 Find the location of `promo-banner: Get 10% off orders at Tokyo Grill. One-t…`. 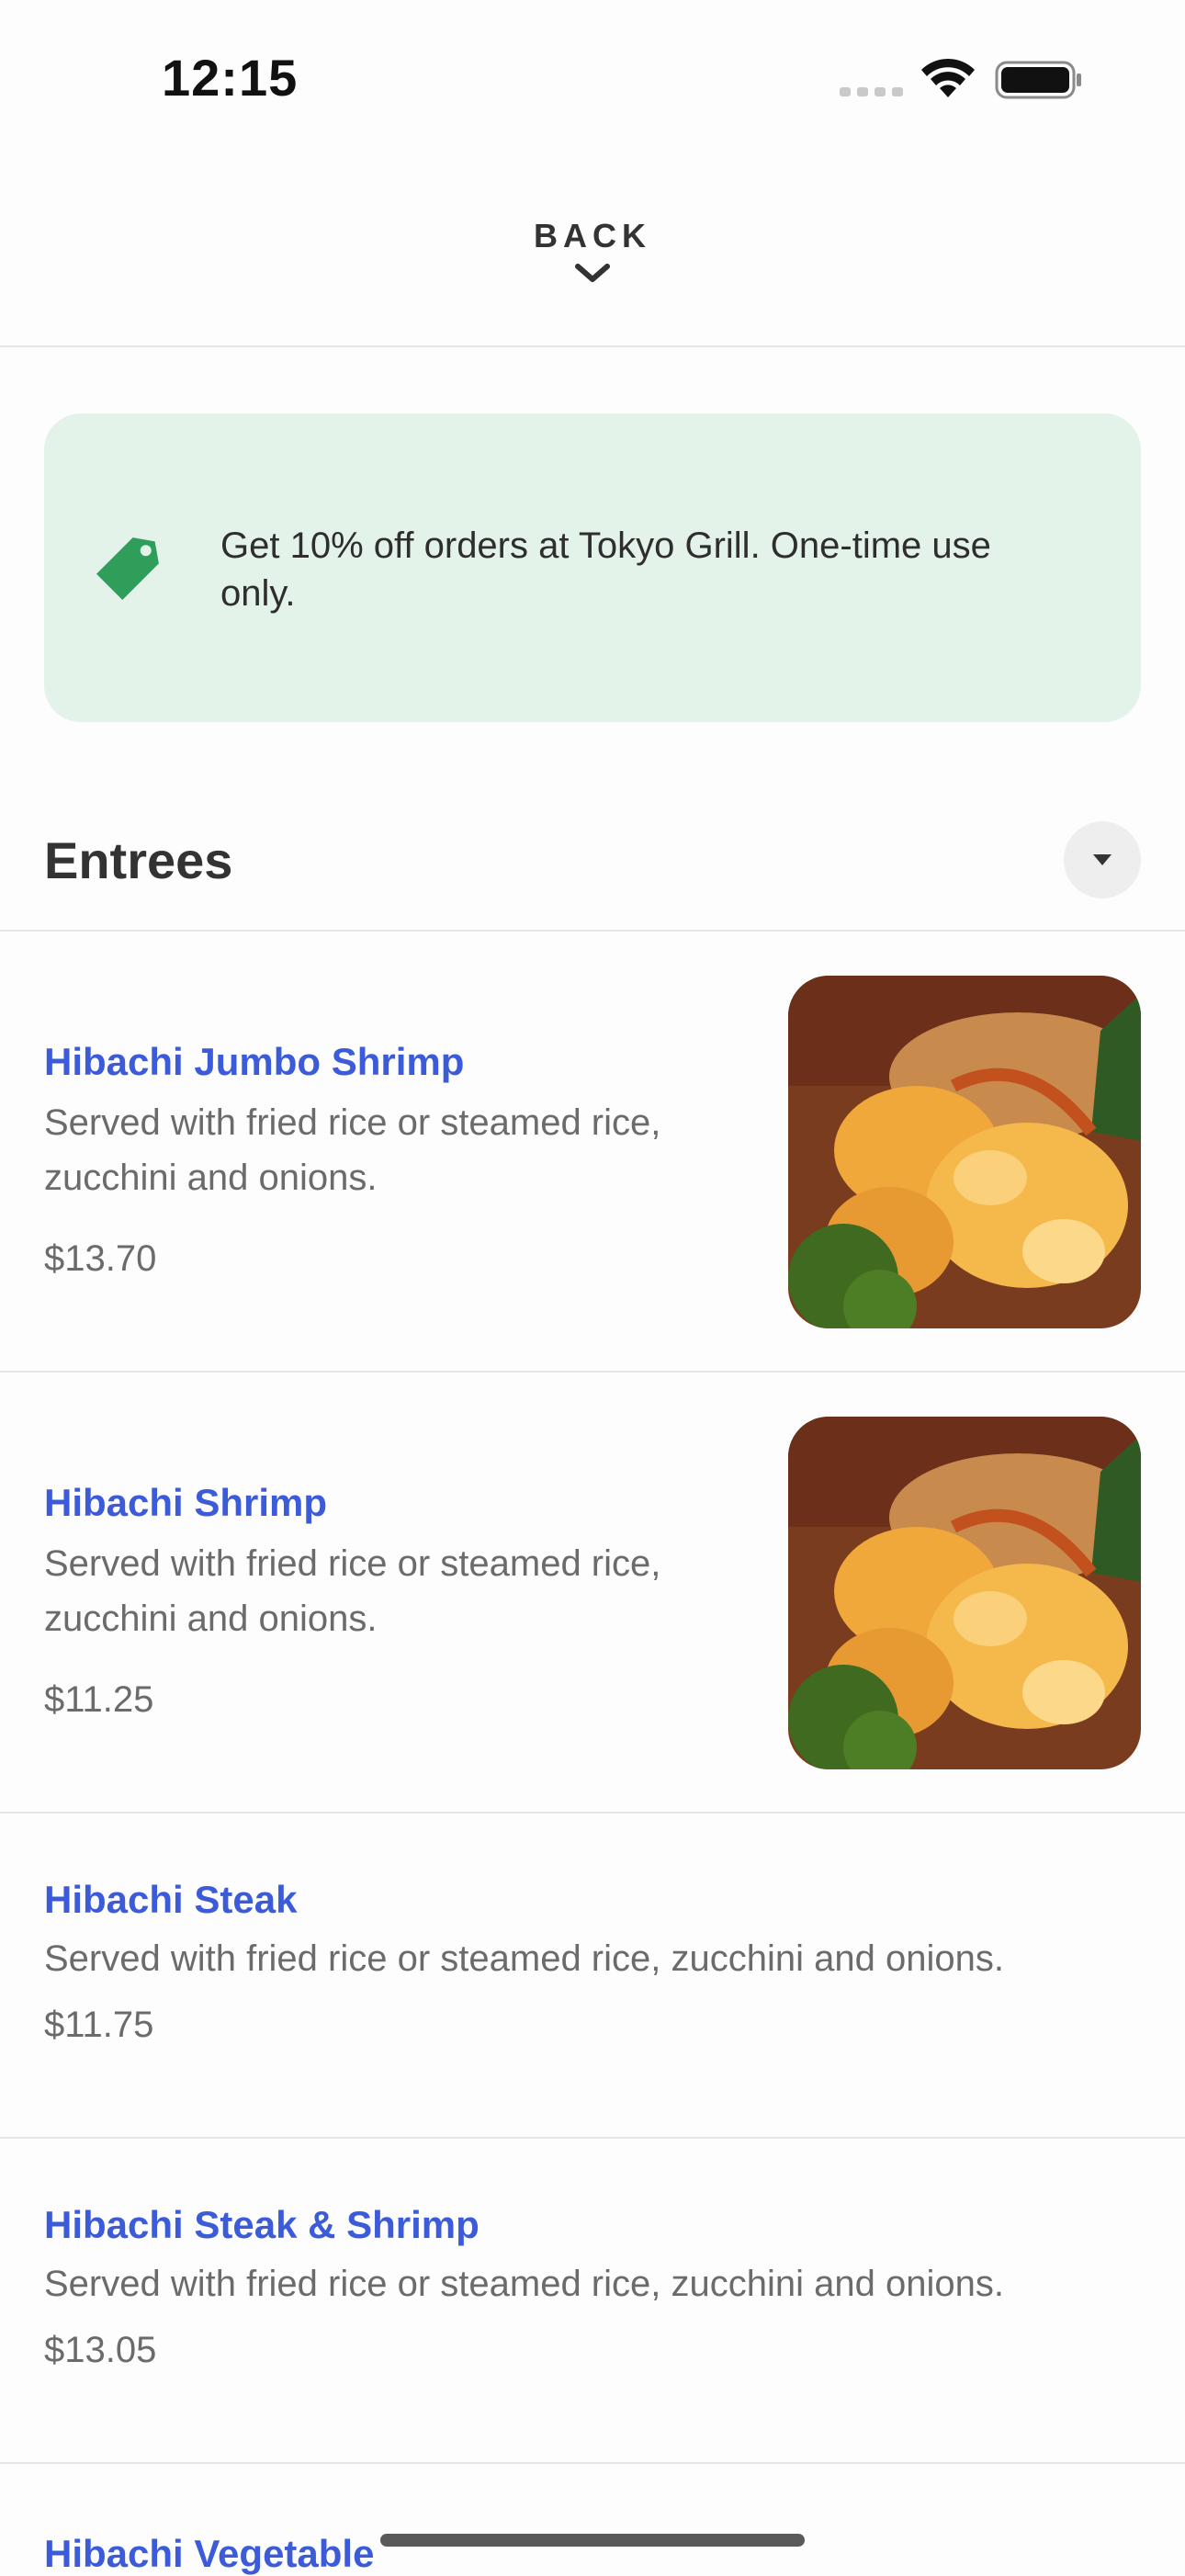

promo-banner: Get 10% off orders at Tokyo Grill. One-t… is located at coordinates (592, 567).